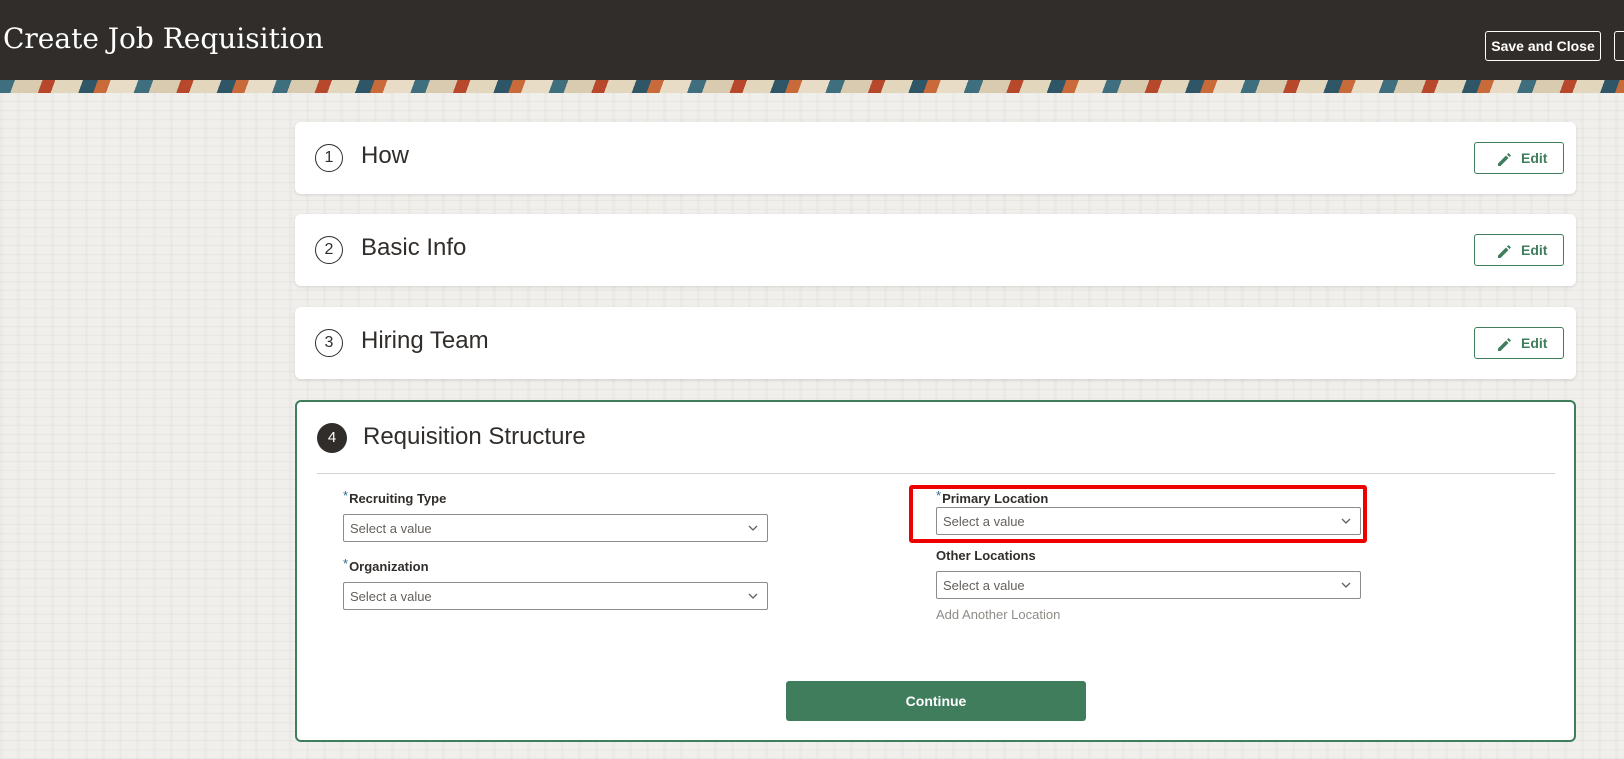  What do you see at coordinates (812, 86) in the screenshot?
I see `decorative-banner` at bounding box center [812, 86].